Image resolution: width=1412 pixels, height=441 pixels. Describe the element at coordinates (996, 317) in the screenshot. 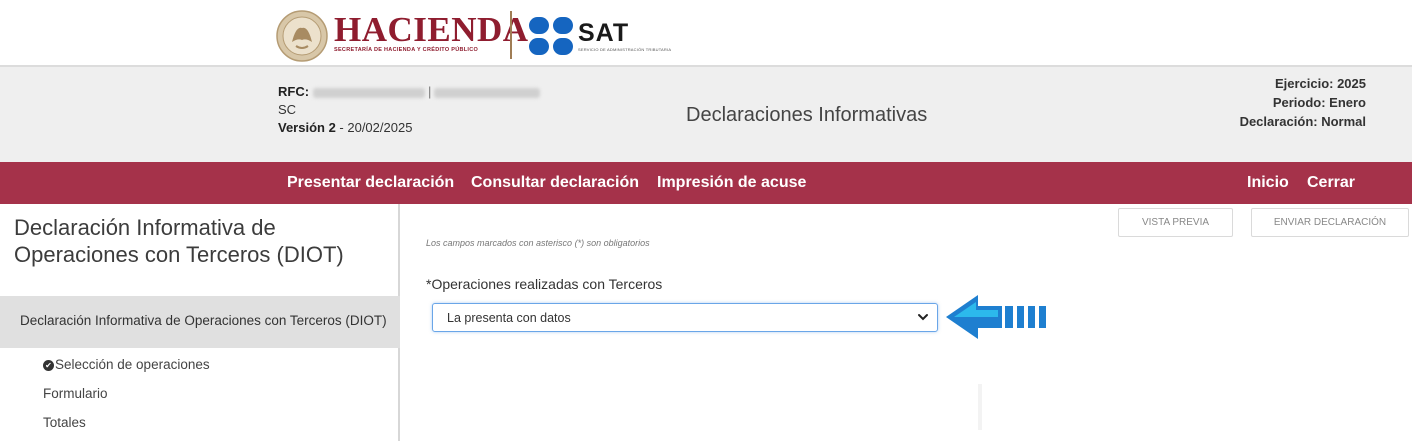

I see `pointer-arrow-icon` at that location.